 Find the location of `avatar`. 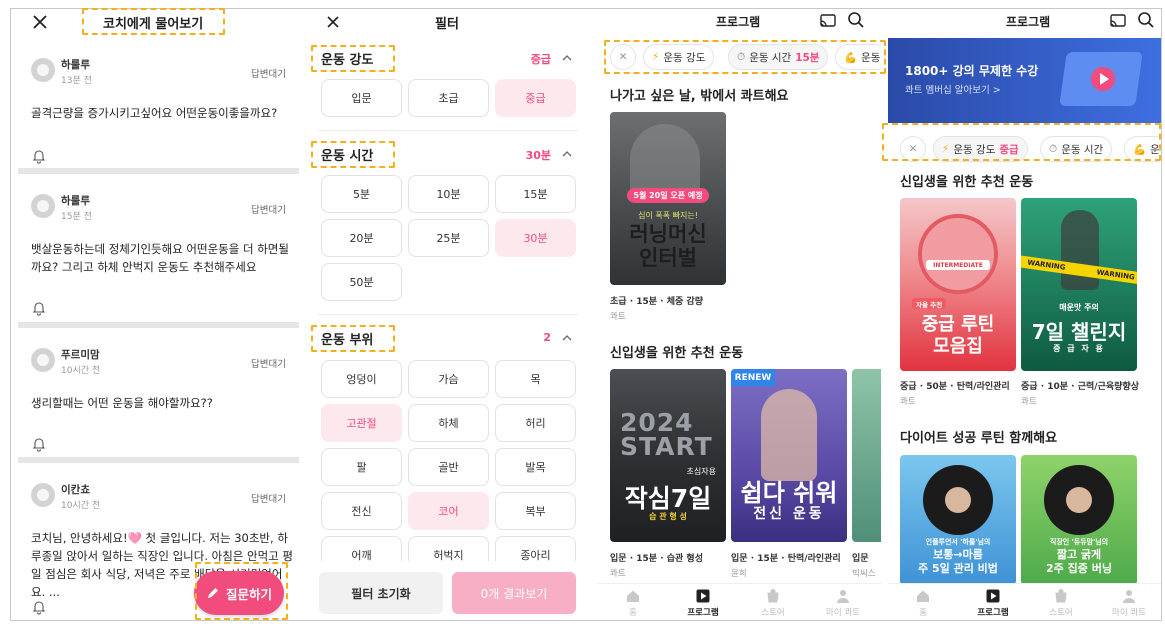

avatar is located at coordinates (958, 500).